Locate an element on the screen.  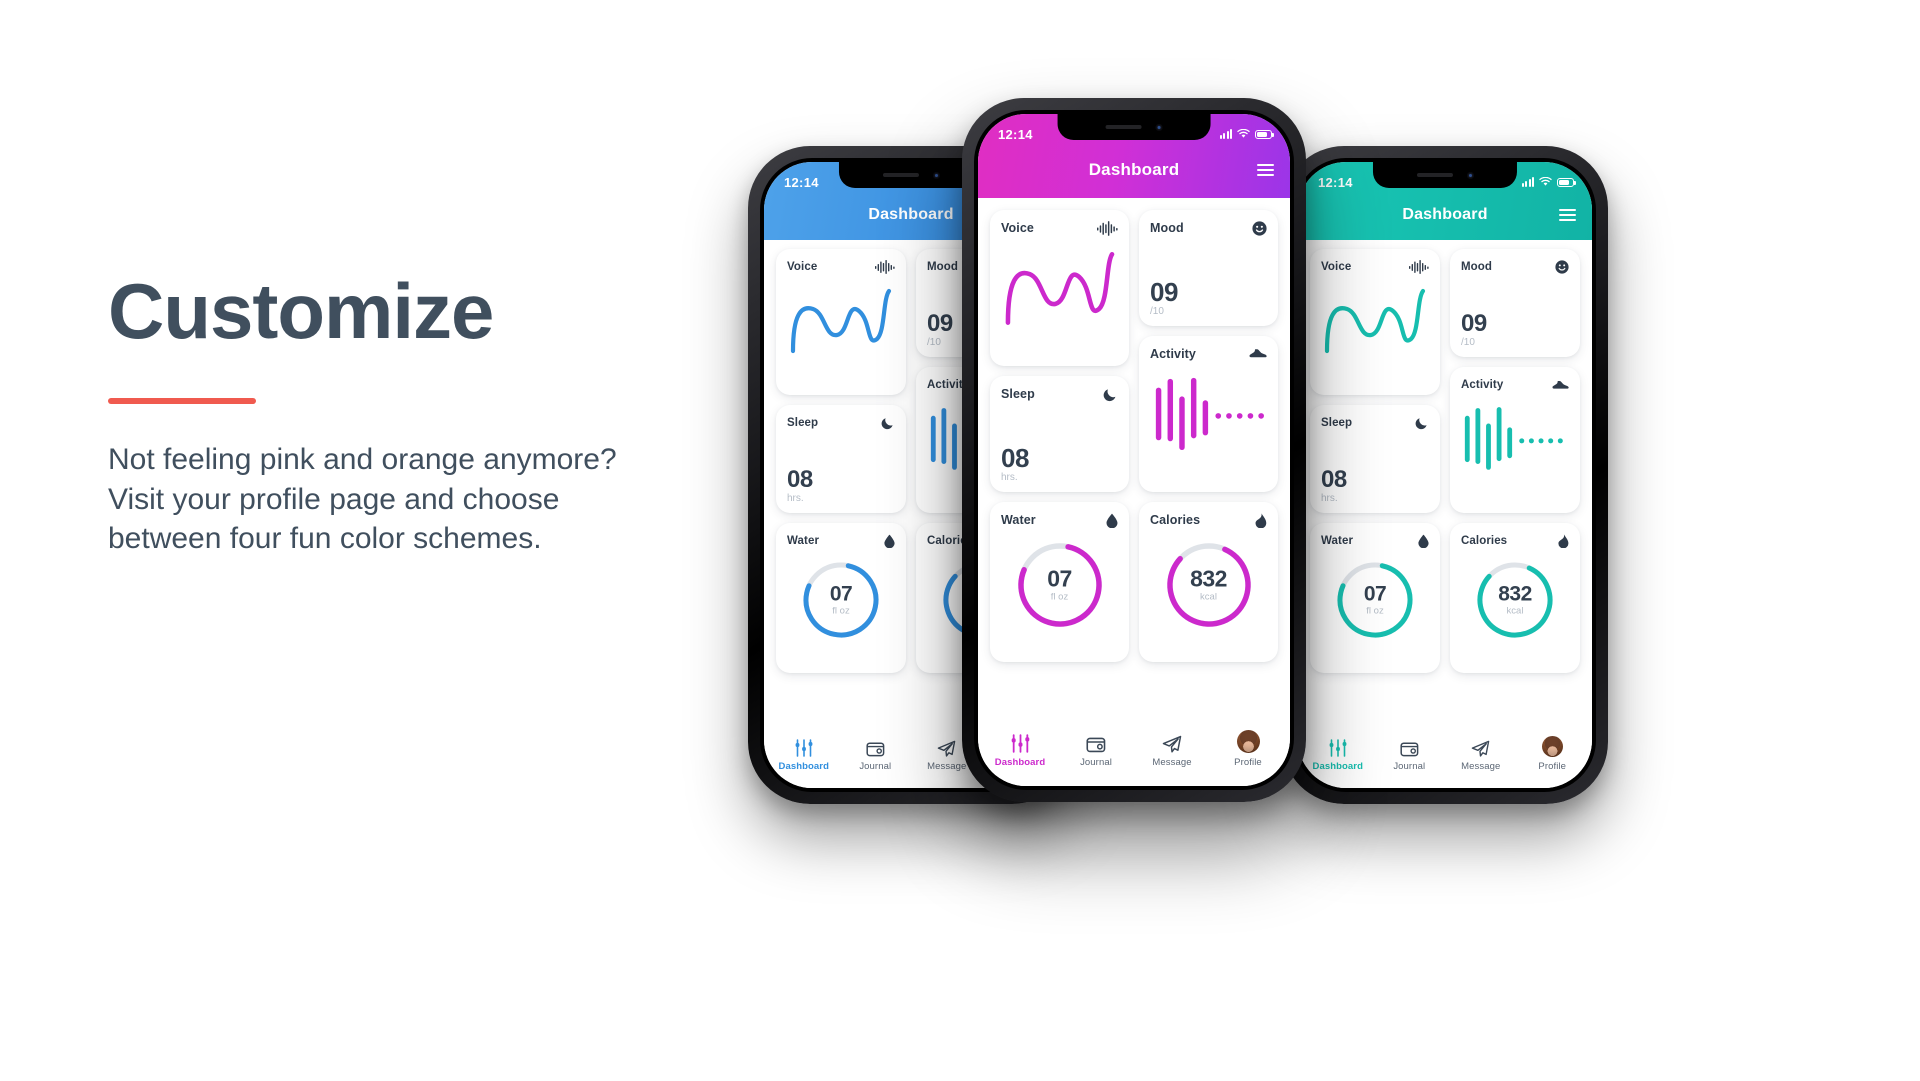
description-line-1: Not feeling pink and orange anymore? is located at coordinates (362, 459).